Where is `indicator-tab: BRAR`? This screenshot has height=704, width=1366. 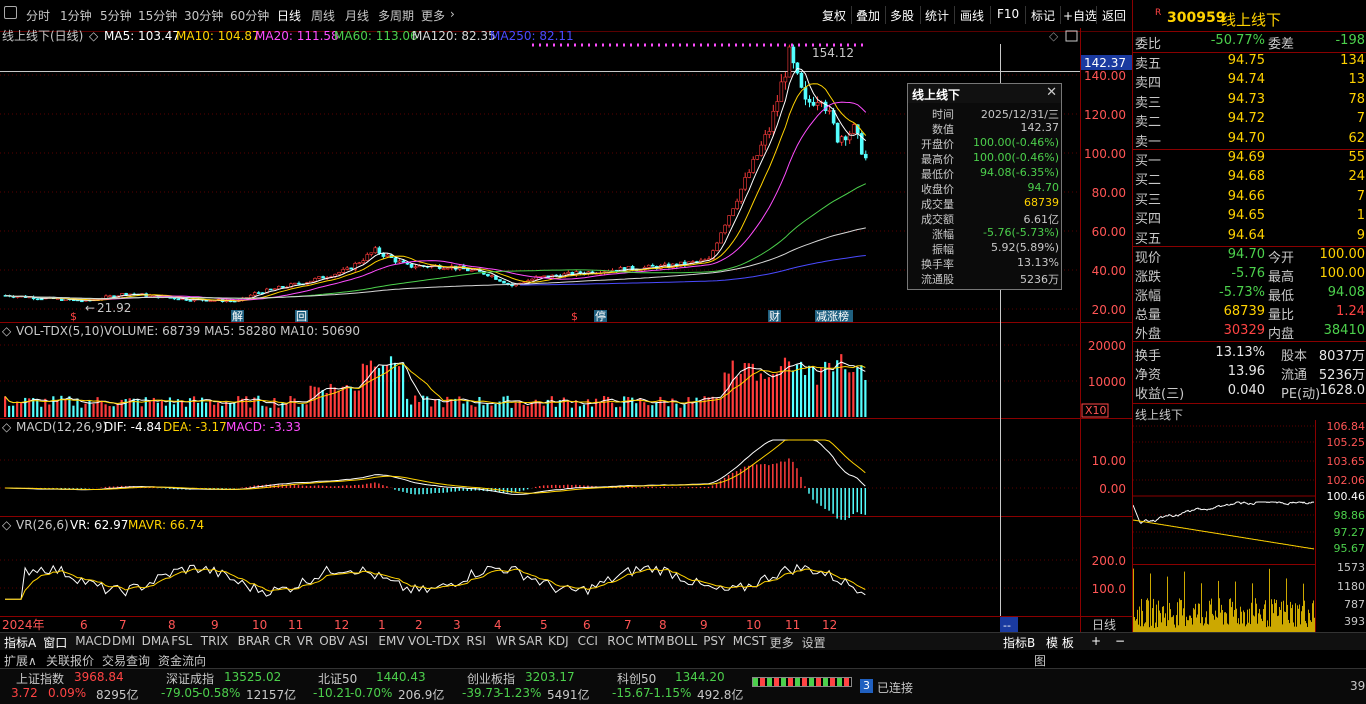 indicator-tab: BRAR is located at coordinates (254, 641).